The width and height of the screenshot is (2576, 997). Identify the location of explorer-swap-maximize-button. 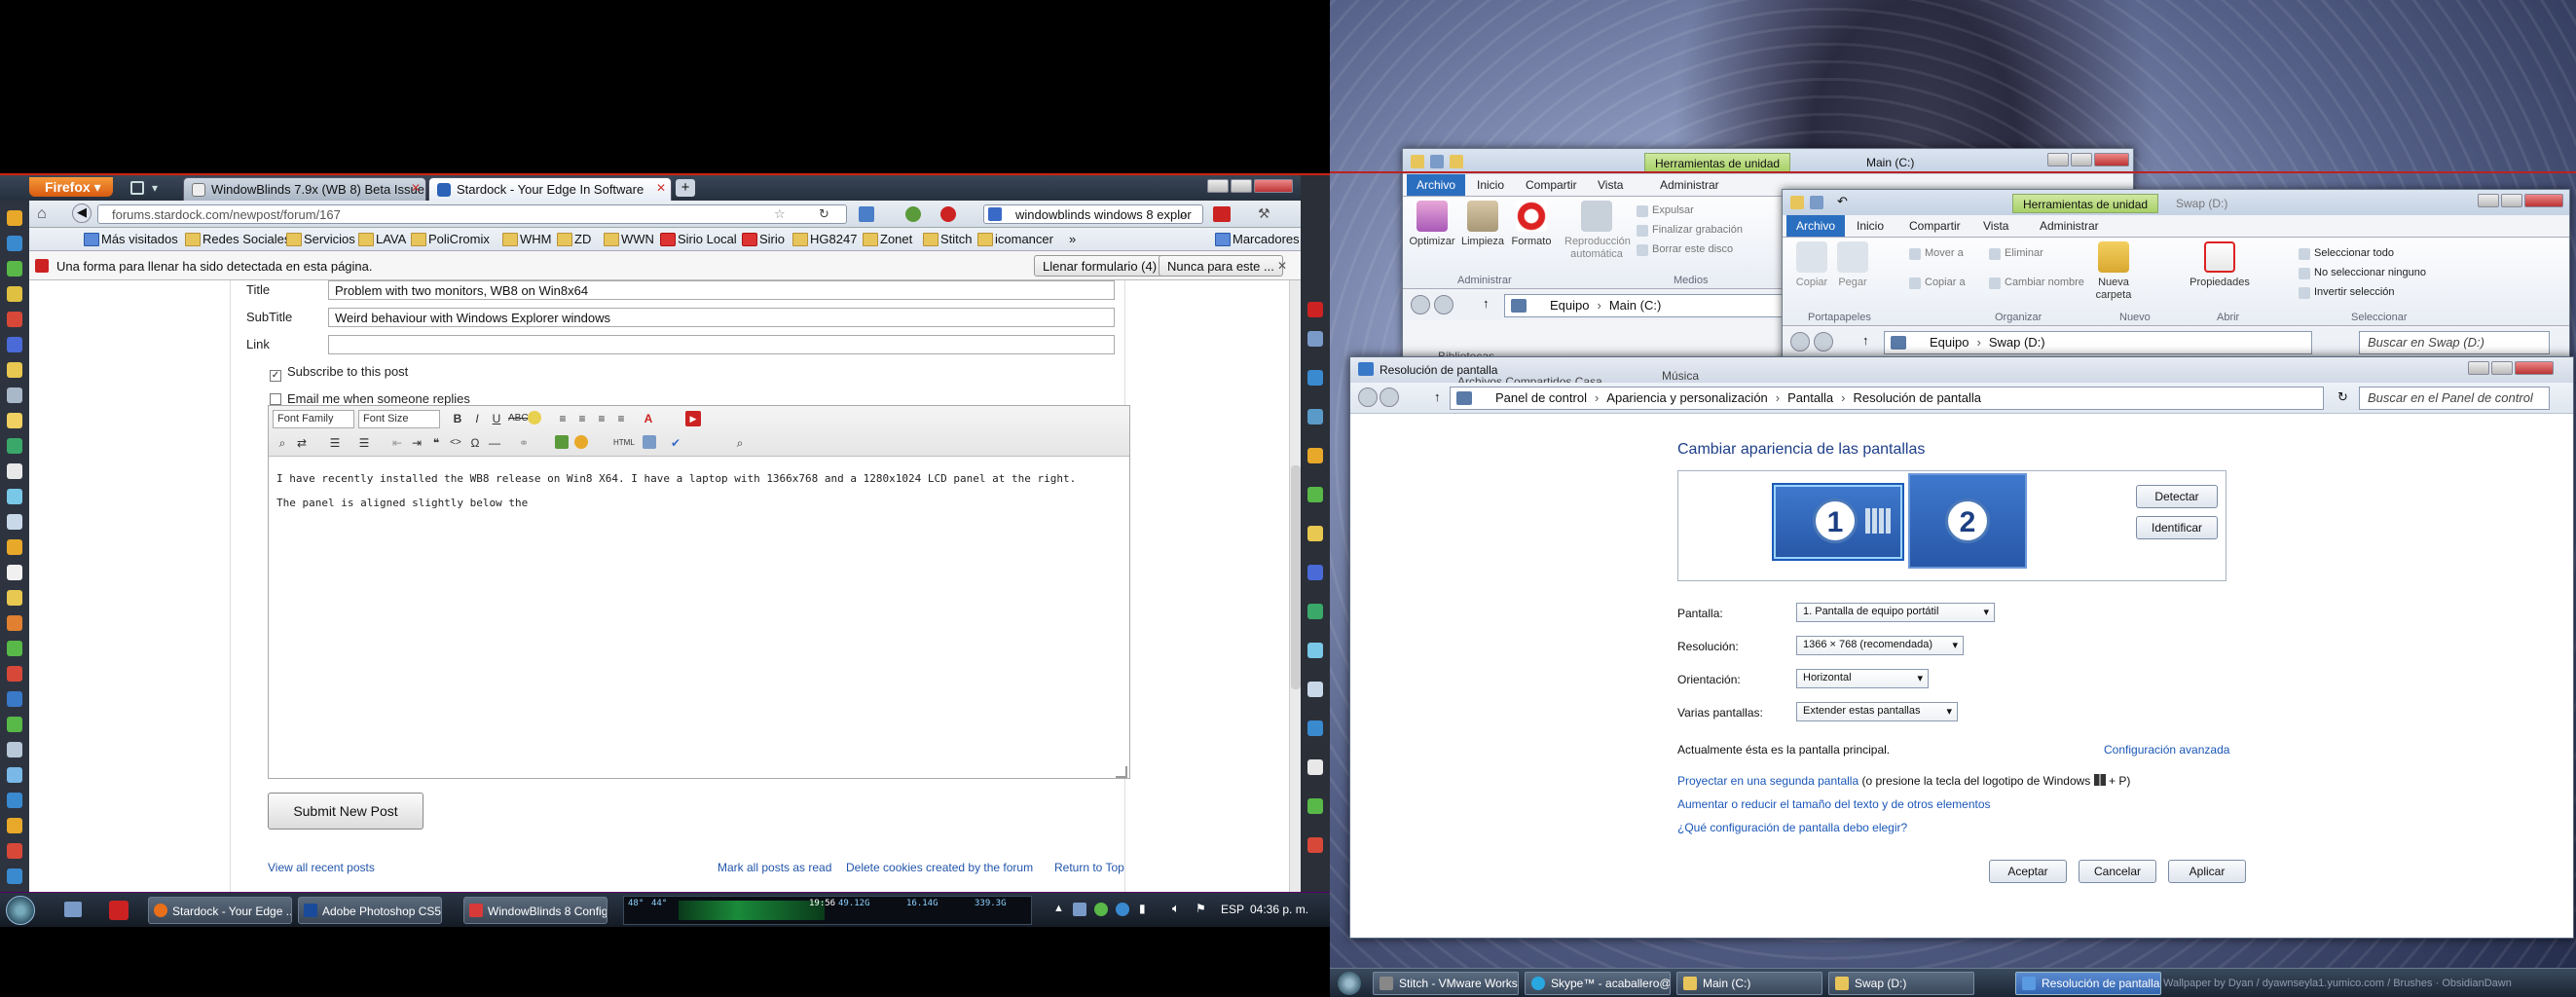
(2511, 200).